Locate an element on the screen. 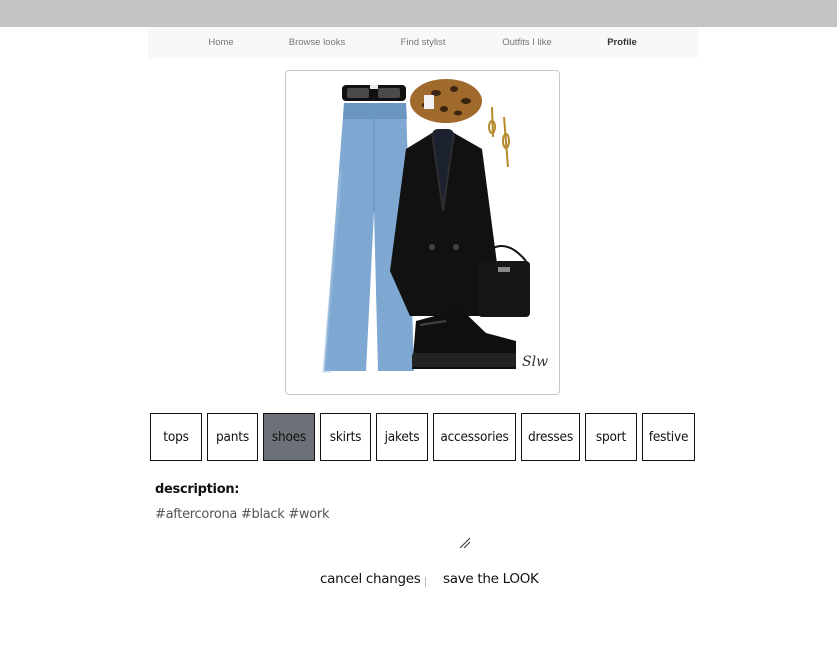  category-jakets: jakets is located at coordinates (402, 437).